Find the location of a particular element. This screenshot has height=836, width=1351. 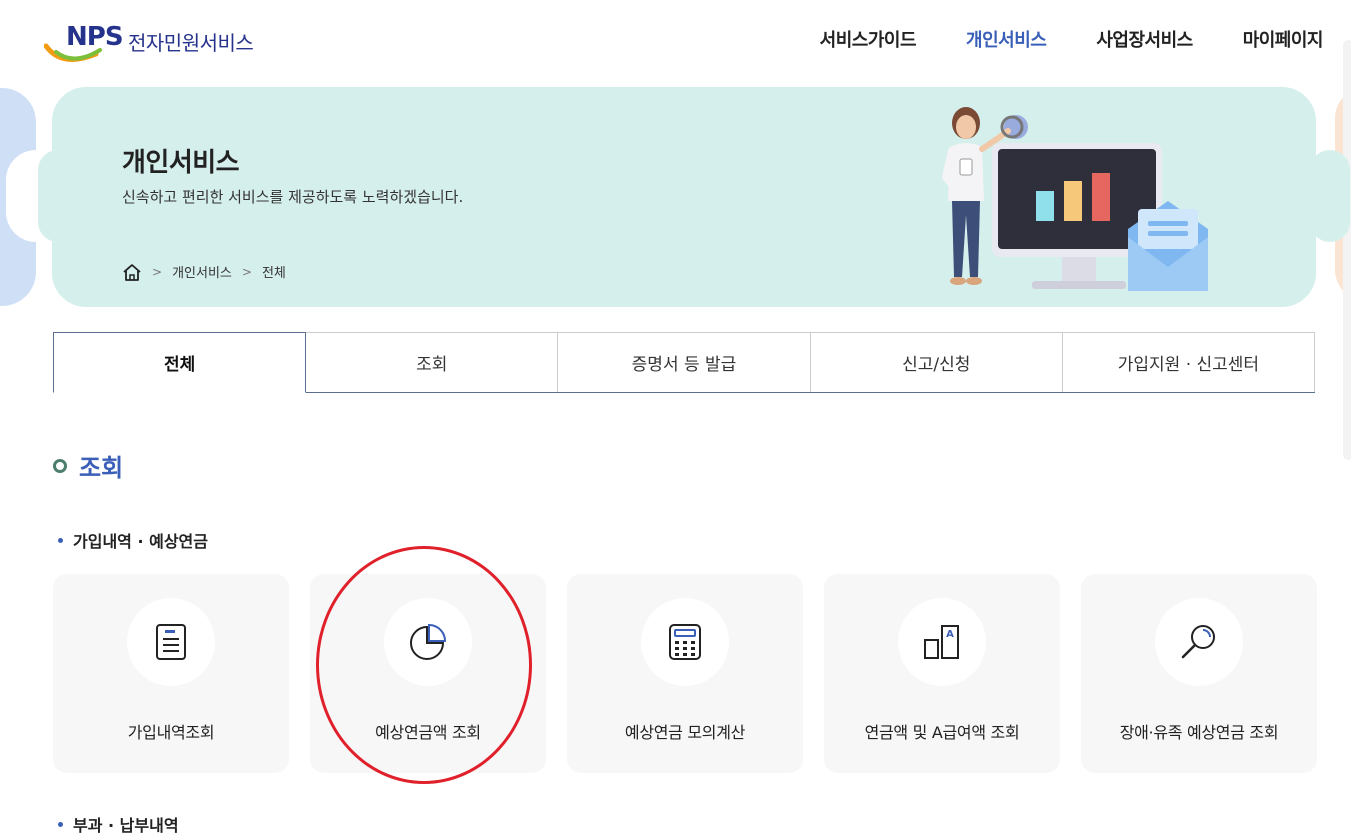

nav-business-service: 사업장서비스 is located at coordinates (1144, 39).